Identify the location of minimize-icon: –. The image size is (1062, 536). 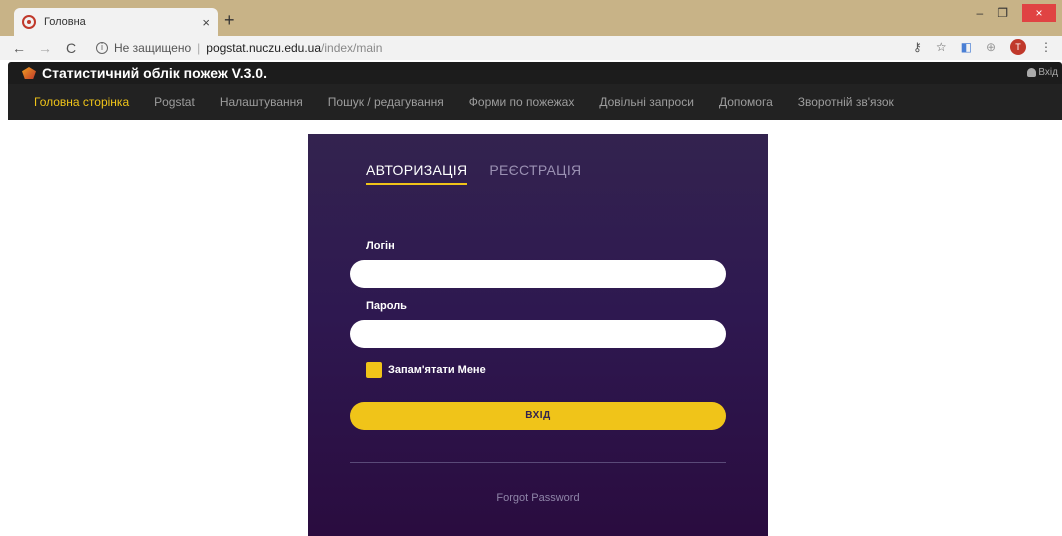
(980, 13).